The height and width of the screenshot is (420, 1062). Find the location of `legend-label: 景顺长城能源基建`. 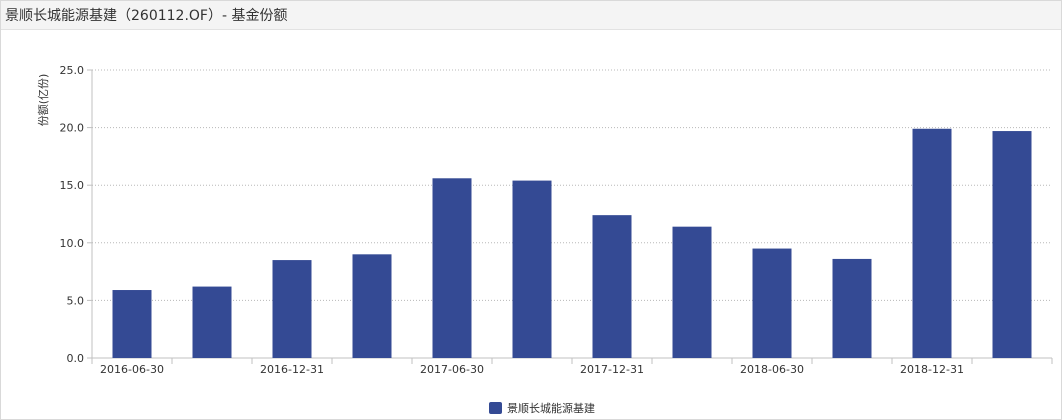

legend-label: 景顺长城能源基建 is located at coordinates (551, 408).